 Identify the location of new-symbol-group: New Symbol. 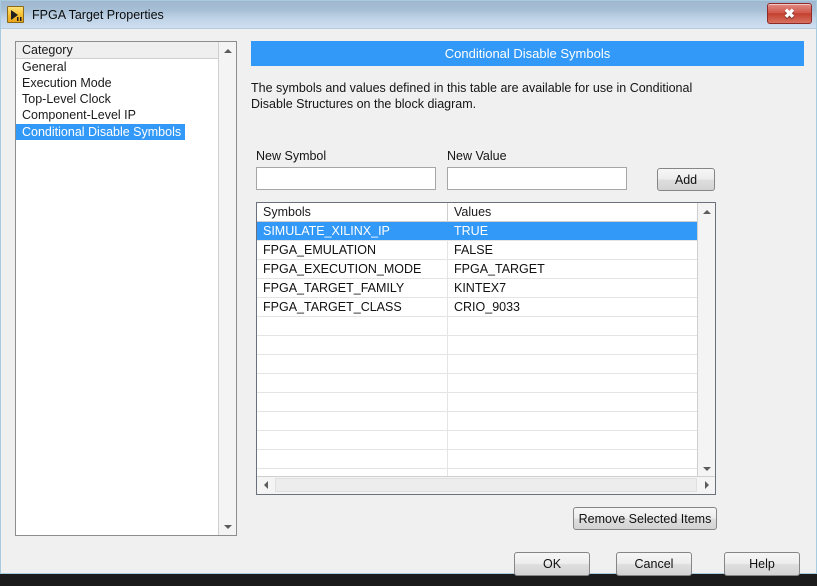
(346, 169).